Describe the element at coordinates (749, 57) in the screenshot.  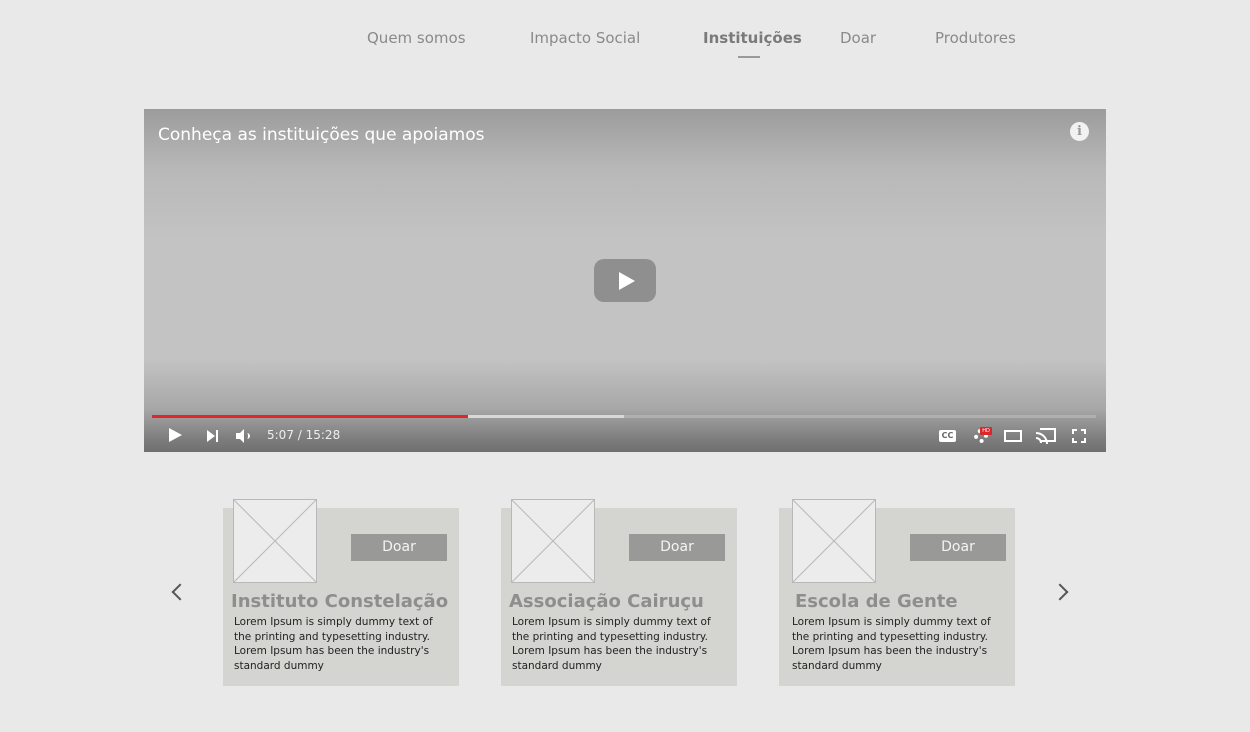
I see `nav-active-underline` at that location.